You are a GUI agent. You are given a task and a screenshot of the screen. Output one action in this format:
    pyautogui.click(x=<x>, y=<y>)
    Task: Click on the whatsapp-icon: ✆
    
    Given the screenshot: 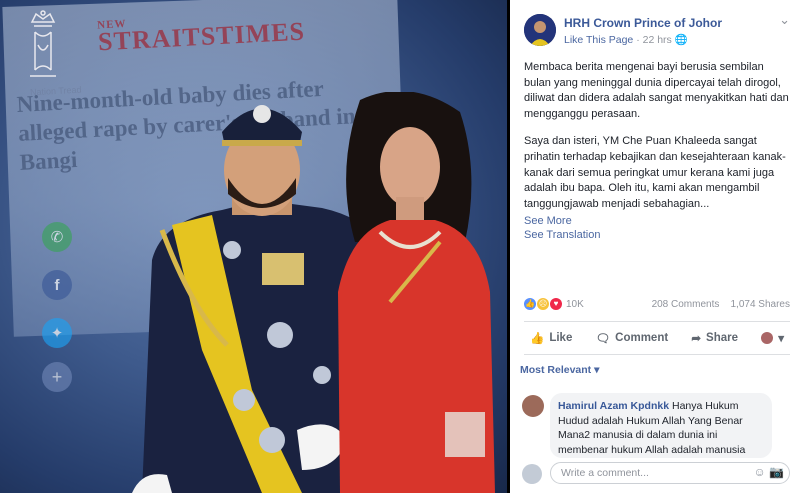 What is the action you would take?
    pyautogui.click(x=57, y=237)
    